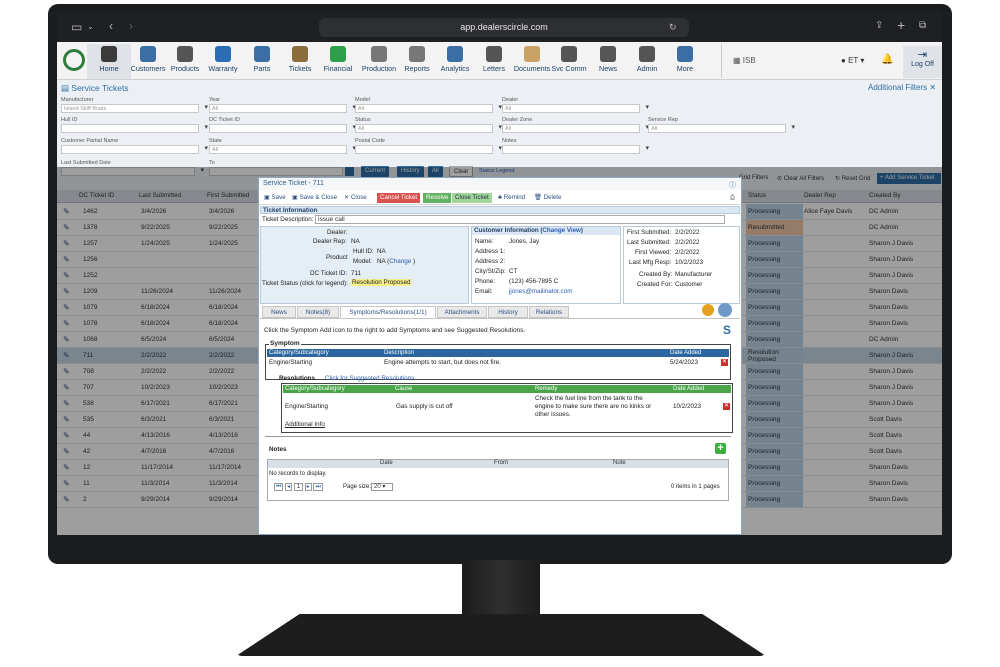 The height and width of the screenshot is (667, 1000). I want to click on address-bar: app.dealerscircle.com, so click(504, 27).